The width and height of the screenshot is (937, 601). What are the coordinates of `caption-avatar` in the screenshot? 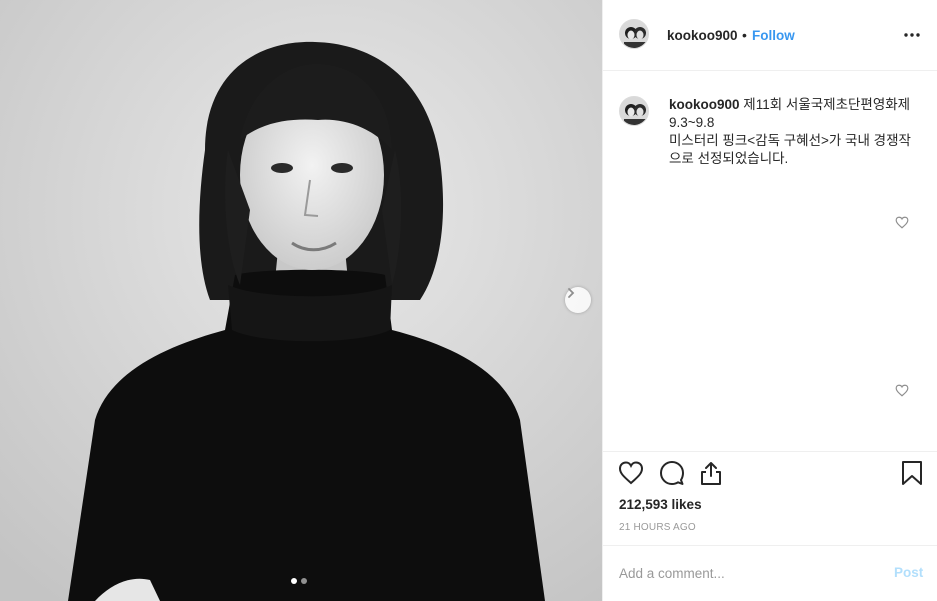 It's located at (634, 111).